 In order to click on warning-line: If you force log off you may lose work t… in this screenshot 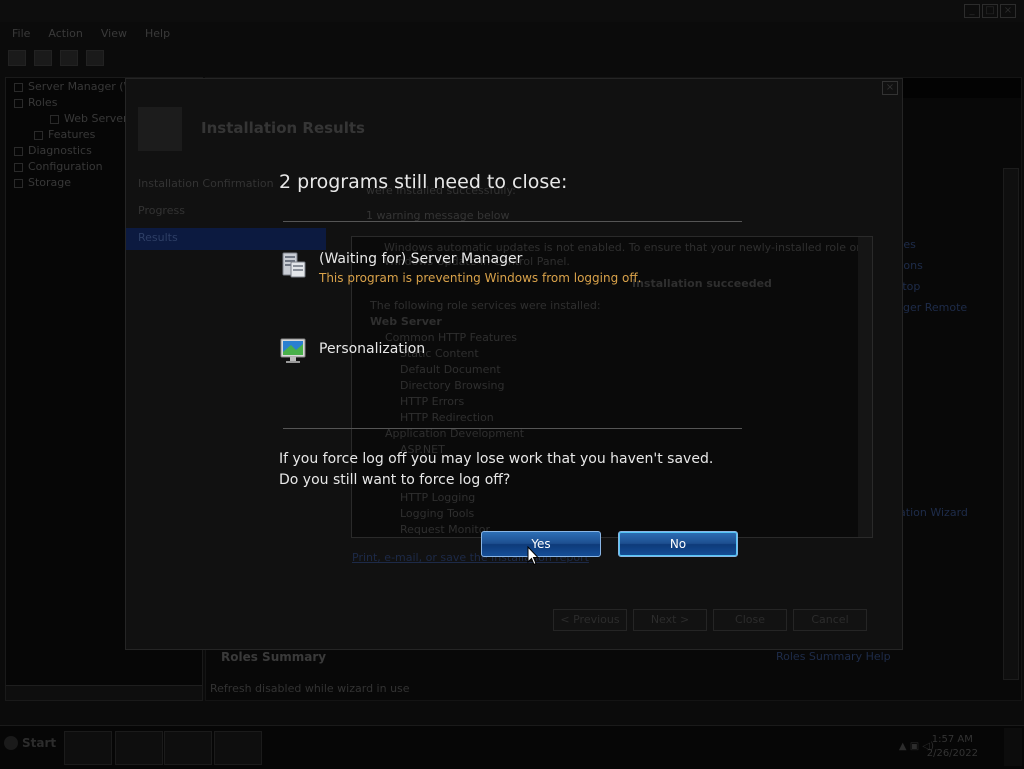, I will do `click(496, 459)`.